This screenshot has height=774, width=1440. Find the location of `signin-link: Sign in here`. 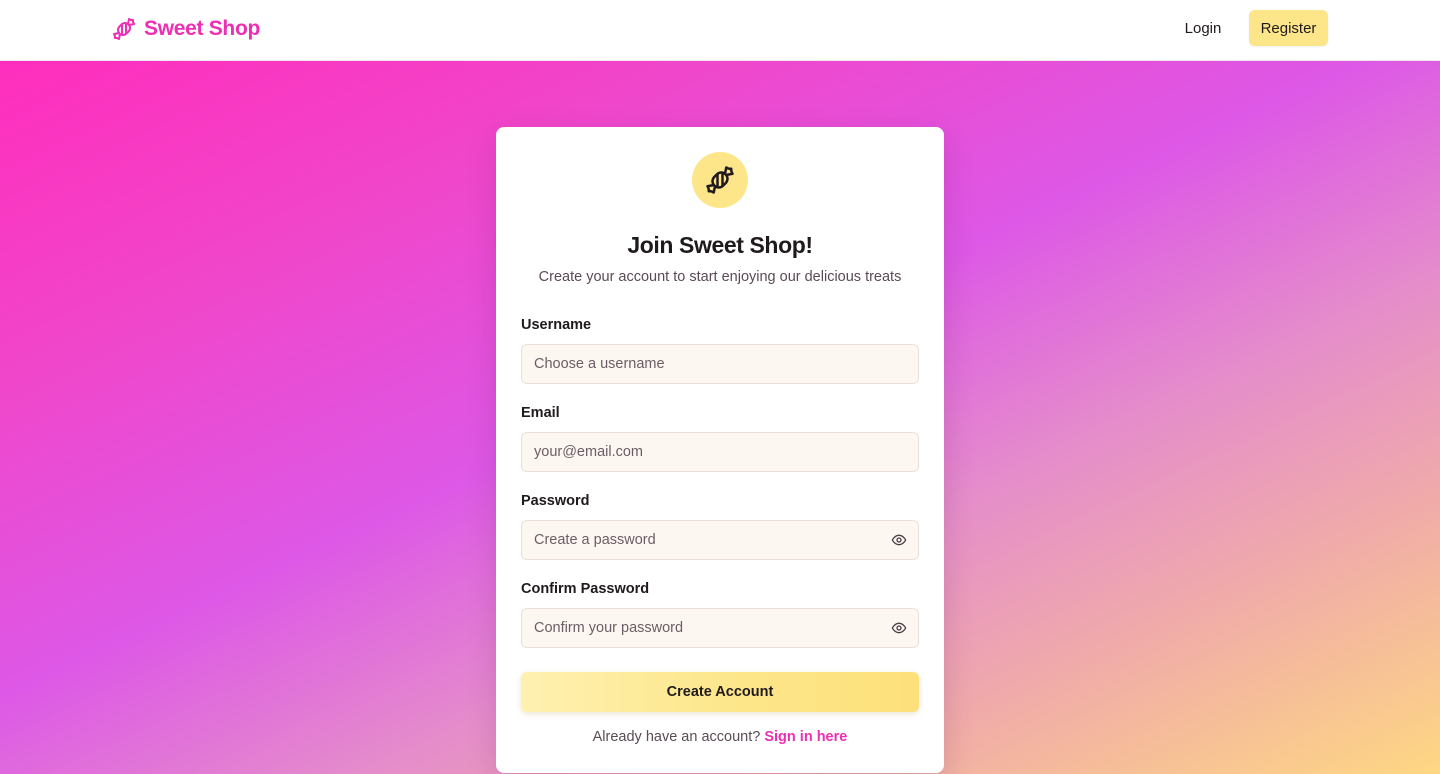

signin-link: Sign in here is located at coordinates (805, 737).